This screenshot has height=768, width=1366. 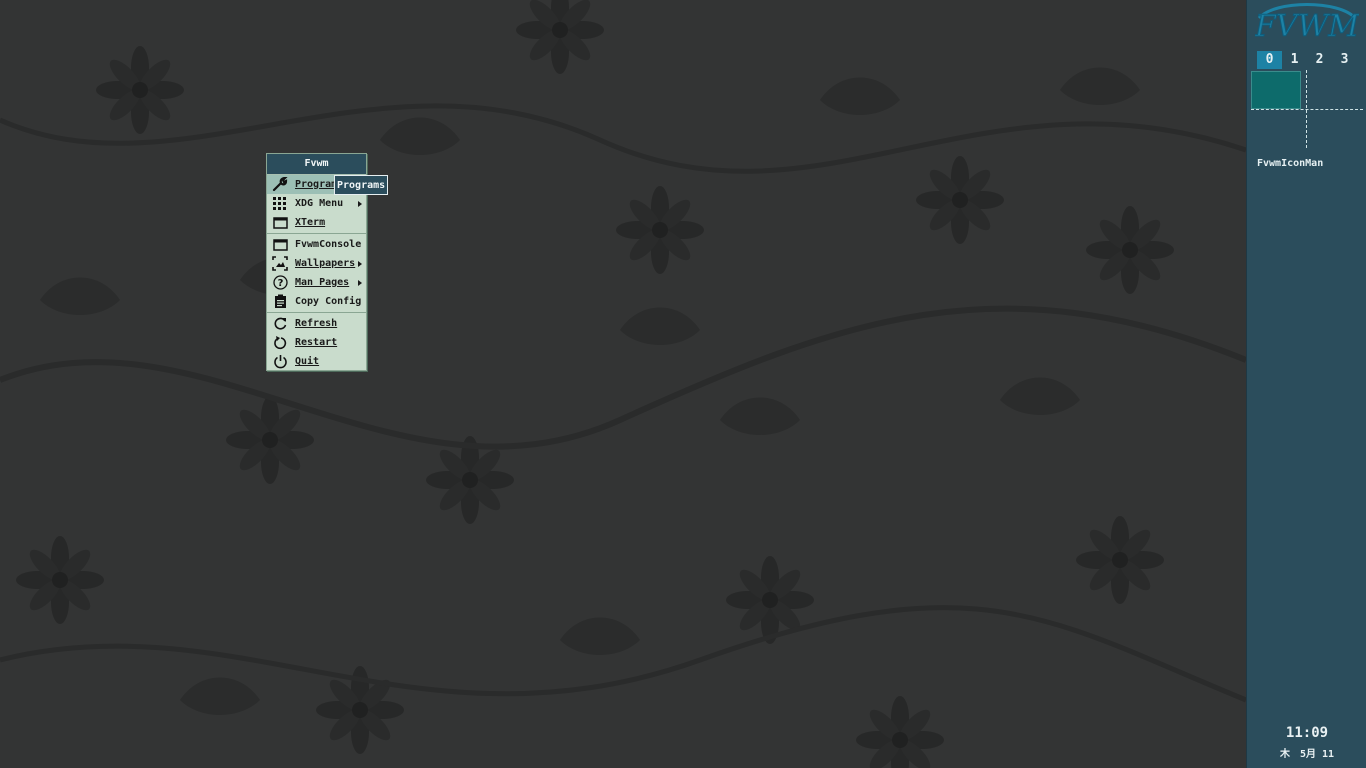 What do you see at coordinates (325, 263) in the screenshot?
I see `menu-item-label: Wallpapers` at bounding box center [325, 263].